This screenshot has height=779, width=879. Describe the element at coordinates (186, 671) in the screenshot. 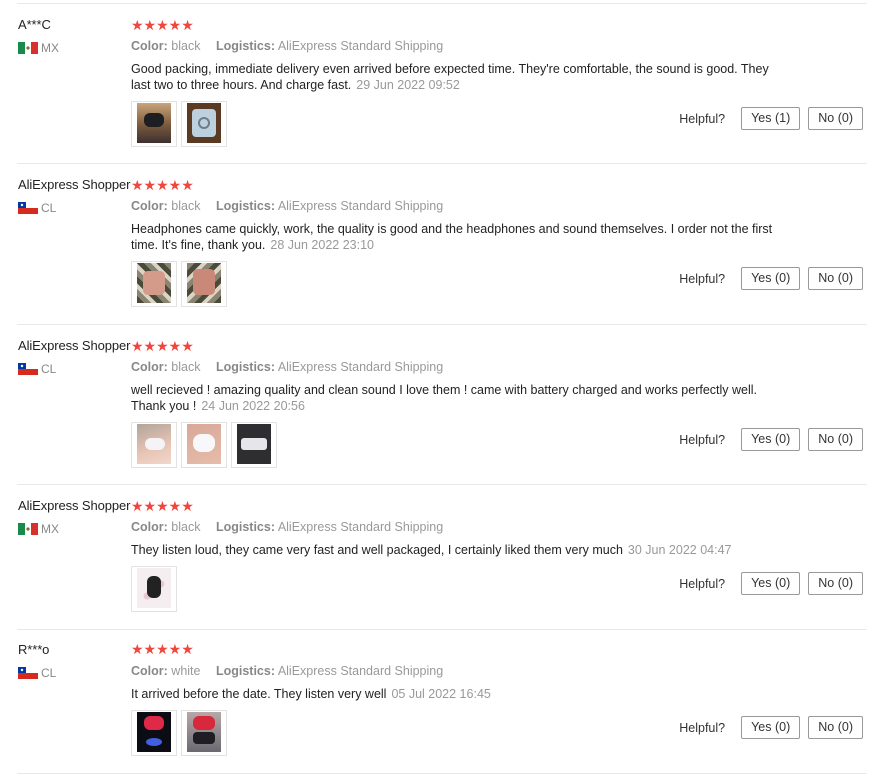

I see `color-value: white` at that location.